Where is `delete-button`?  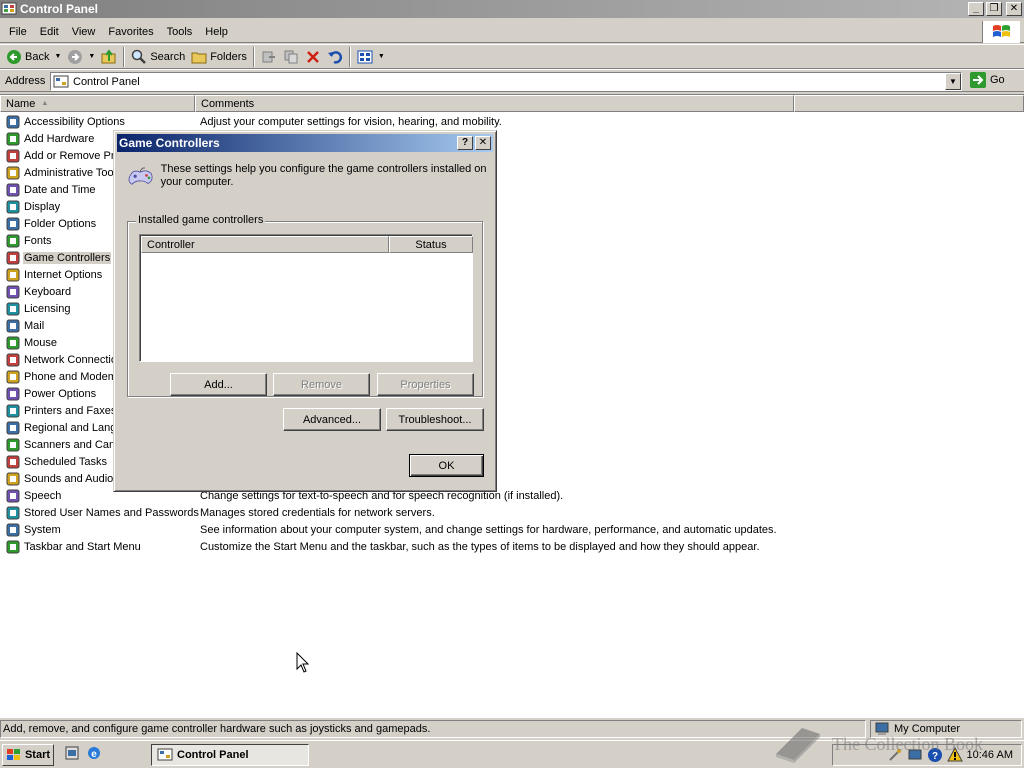
delete-button is located at coordinates (313, 57).